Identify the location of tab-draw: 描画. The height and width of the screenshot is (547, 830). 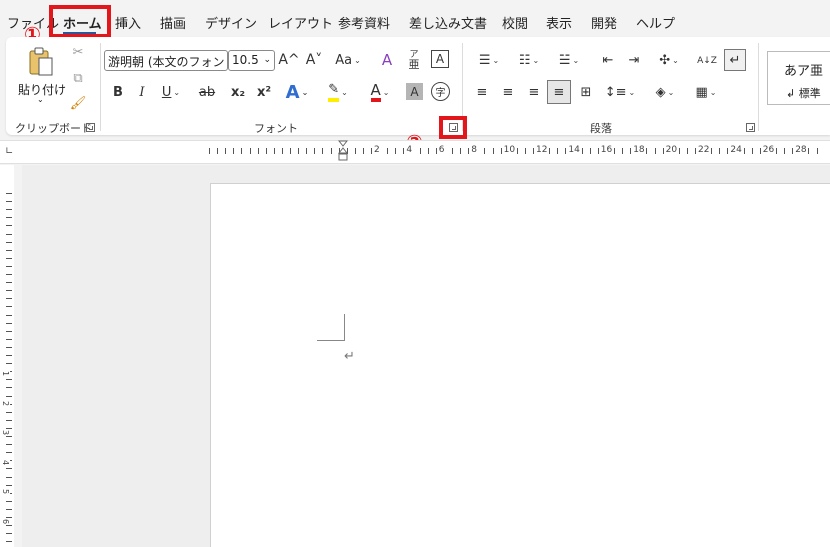
(173, 22).